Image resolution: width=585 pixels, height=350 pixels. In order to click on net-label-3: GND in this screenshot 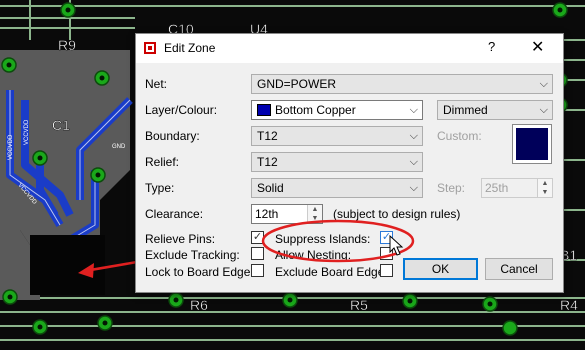, I will do `click(119, 147)`.